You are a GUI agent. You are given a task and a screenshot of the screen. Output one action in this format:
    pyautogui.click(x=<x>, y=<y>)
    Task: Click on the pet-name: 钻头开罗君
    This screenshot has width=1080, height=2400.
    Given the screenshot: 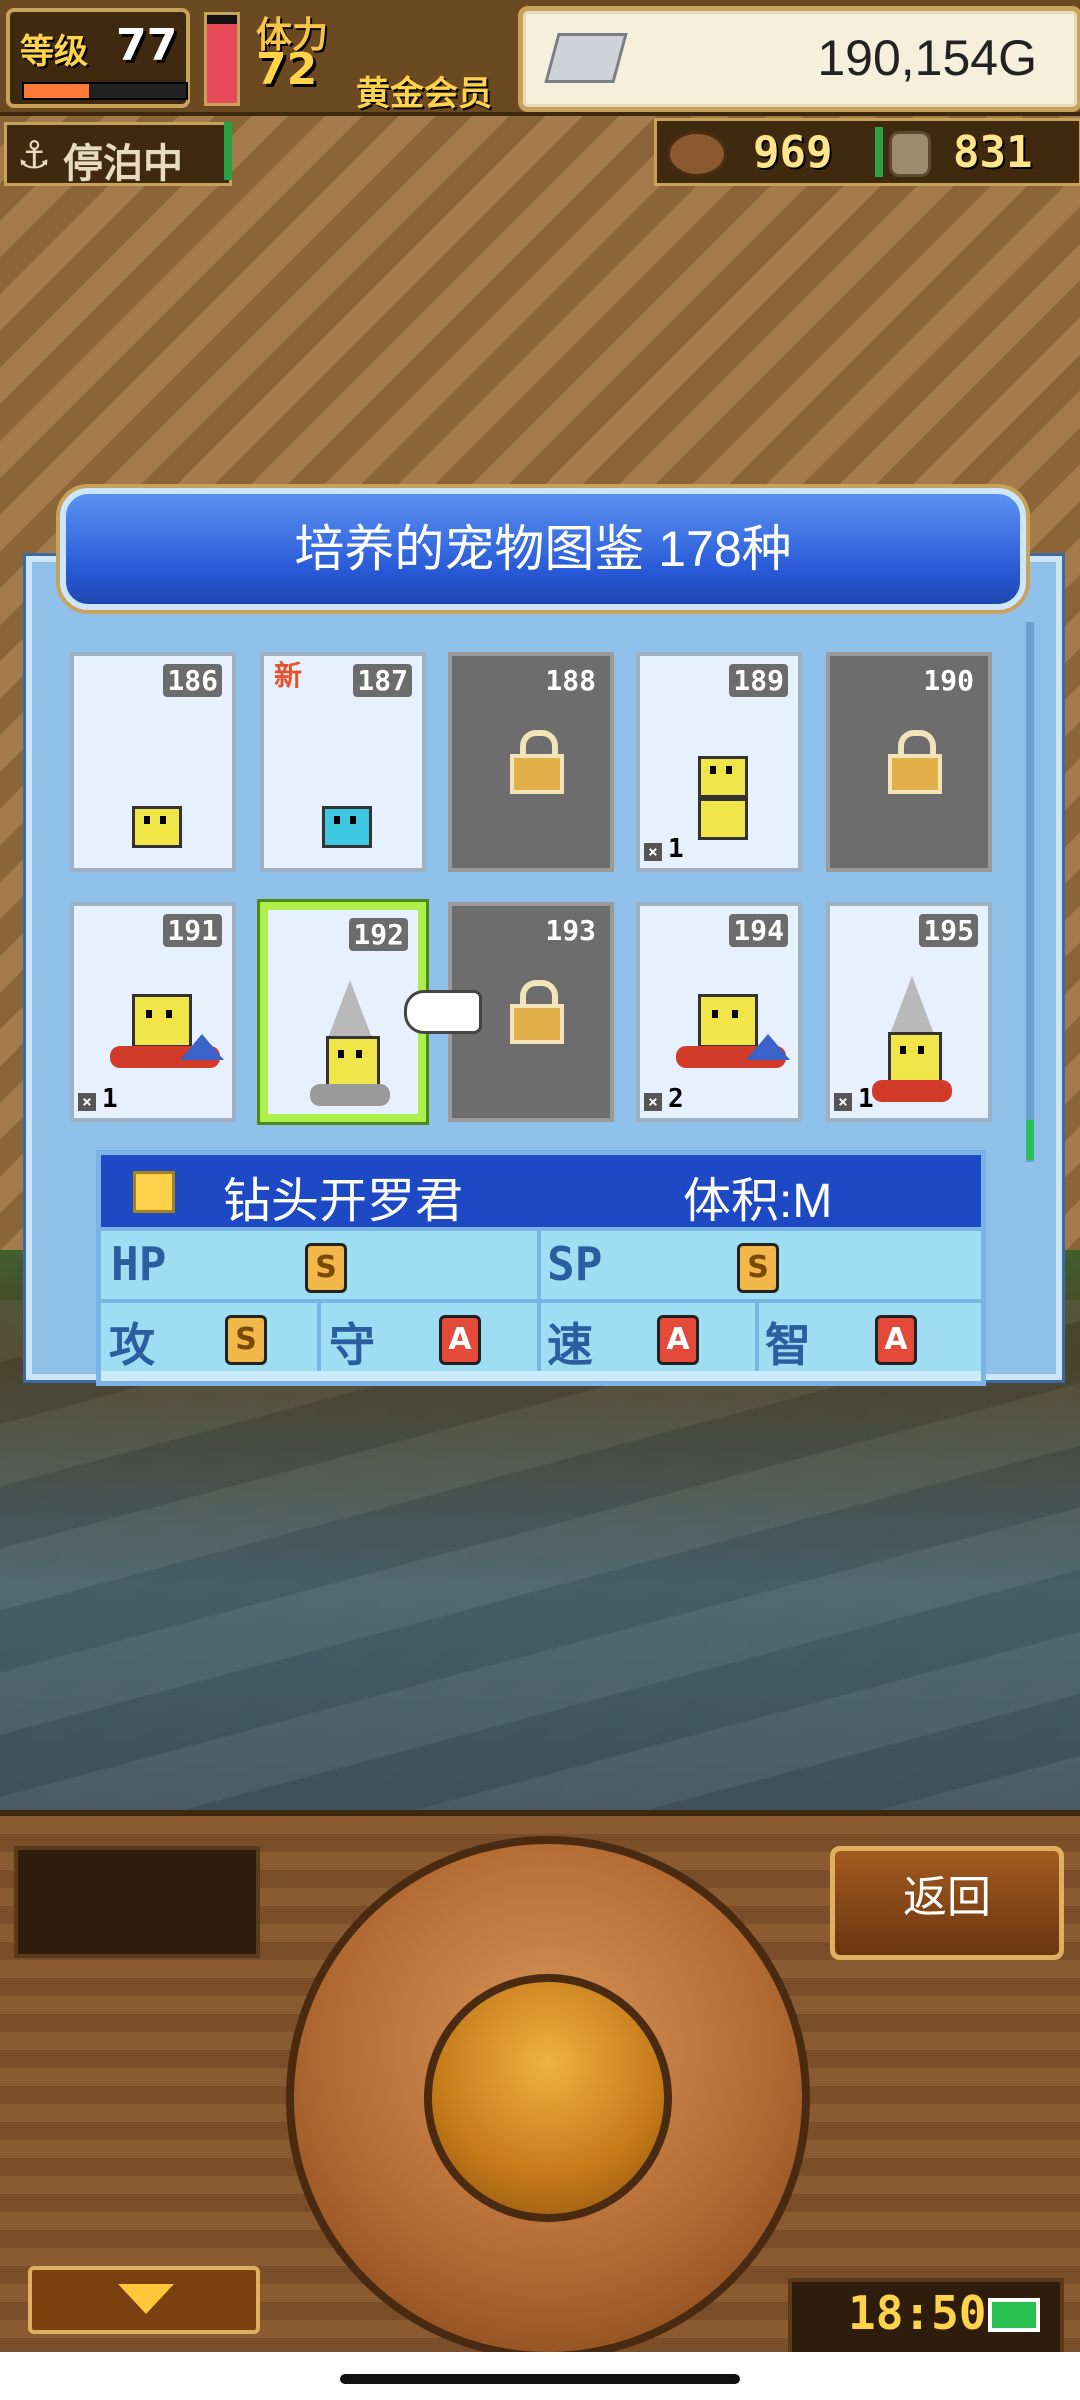 What is the action you would take?
    pyautogui.click(x=343, y=1201)
    